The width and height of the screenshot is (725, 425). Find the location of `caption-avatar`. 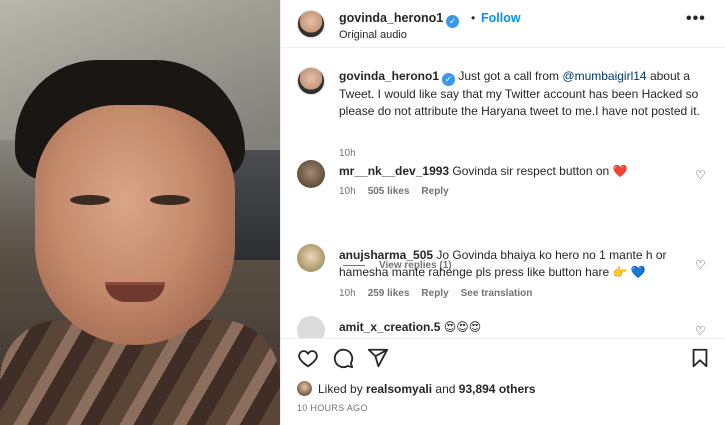

caption-avatar is located at coordinates (311, 81).